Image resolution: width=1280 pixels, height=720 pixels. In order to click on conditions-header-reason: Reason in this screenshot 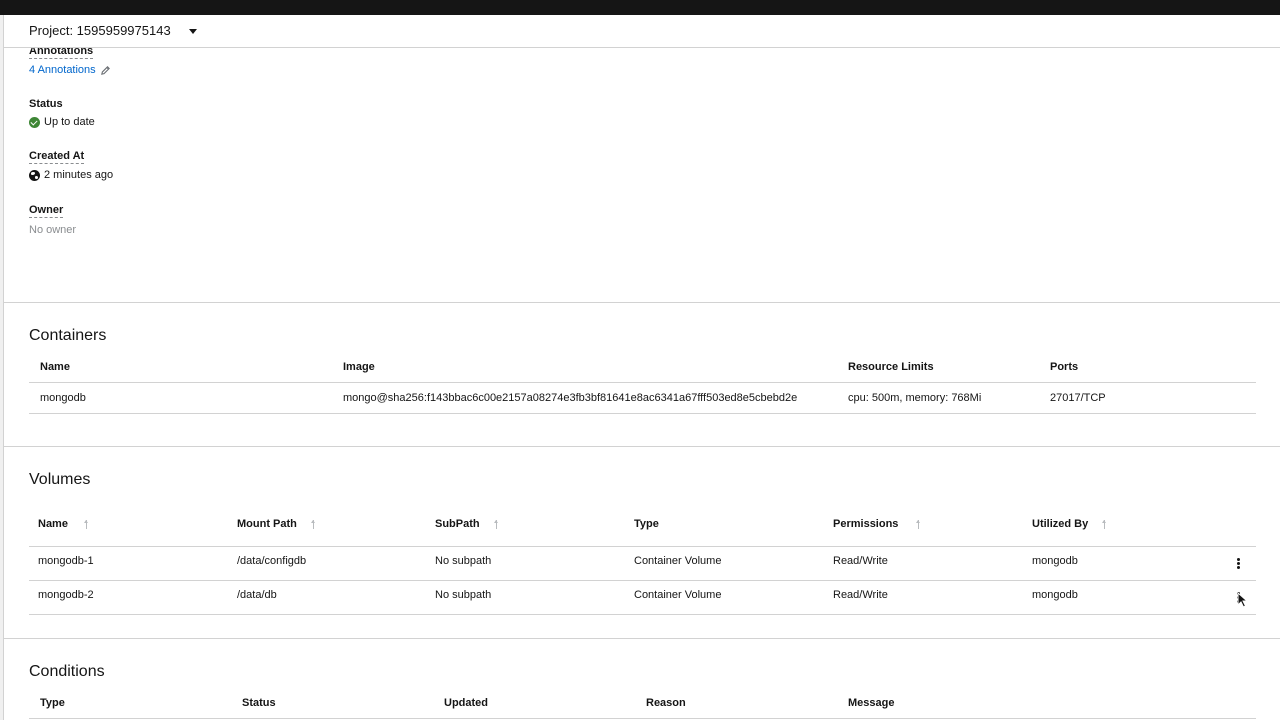, I will do `click(666, 703)`.